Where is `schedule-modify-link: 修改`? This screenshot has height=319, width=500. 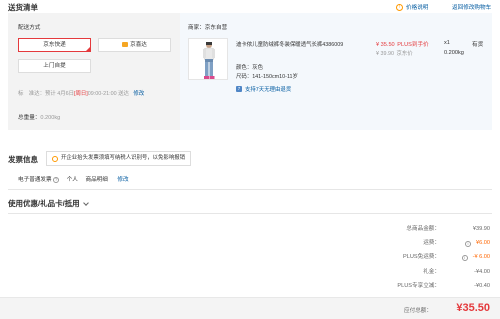
schedule-modify-link: 修改 is located at coordinates (138, 94).